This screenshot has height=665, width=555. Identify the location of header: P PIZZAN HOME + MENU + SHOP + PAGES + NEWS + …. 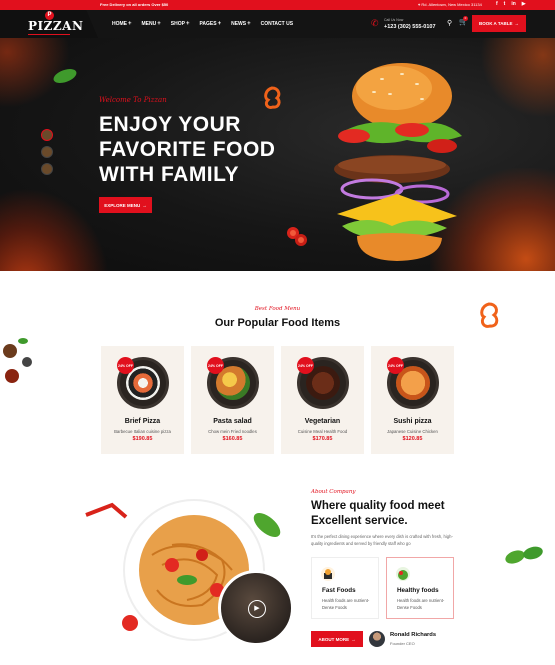
(277, 24).